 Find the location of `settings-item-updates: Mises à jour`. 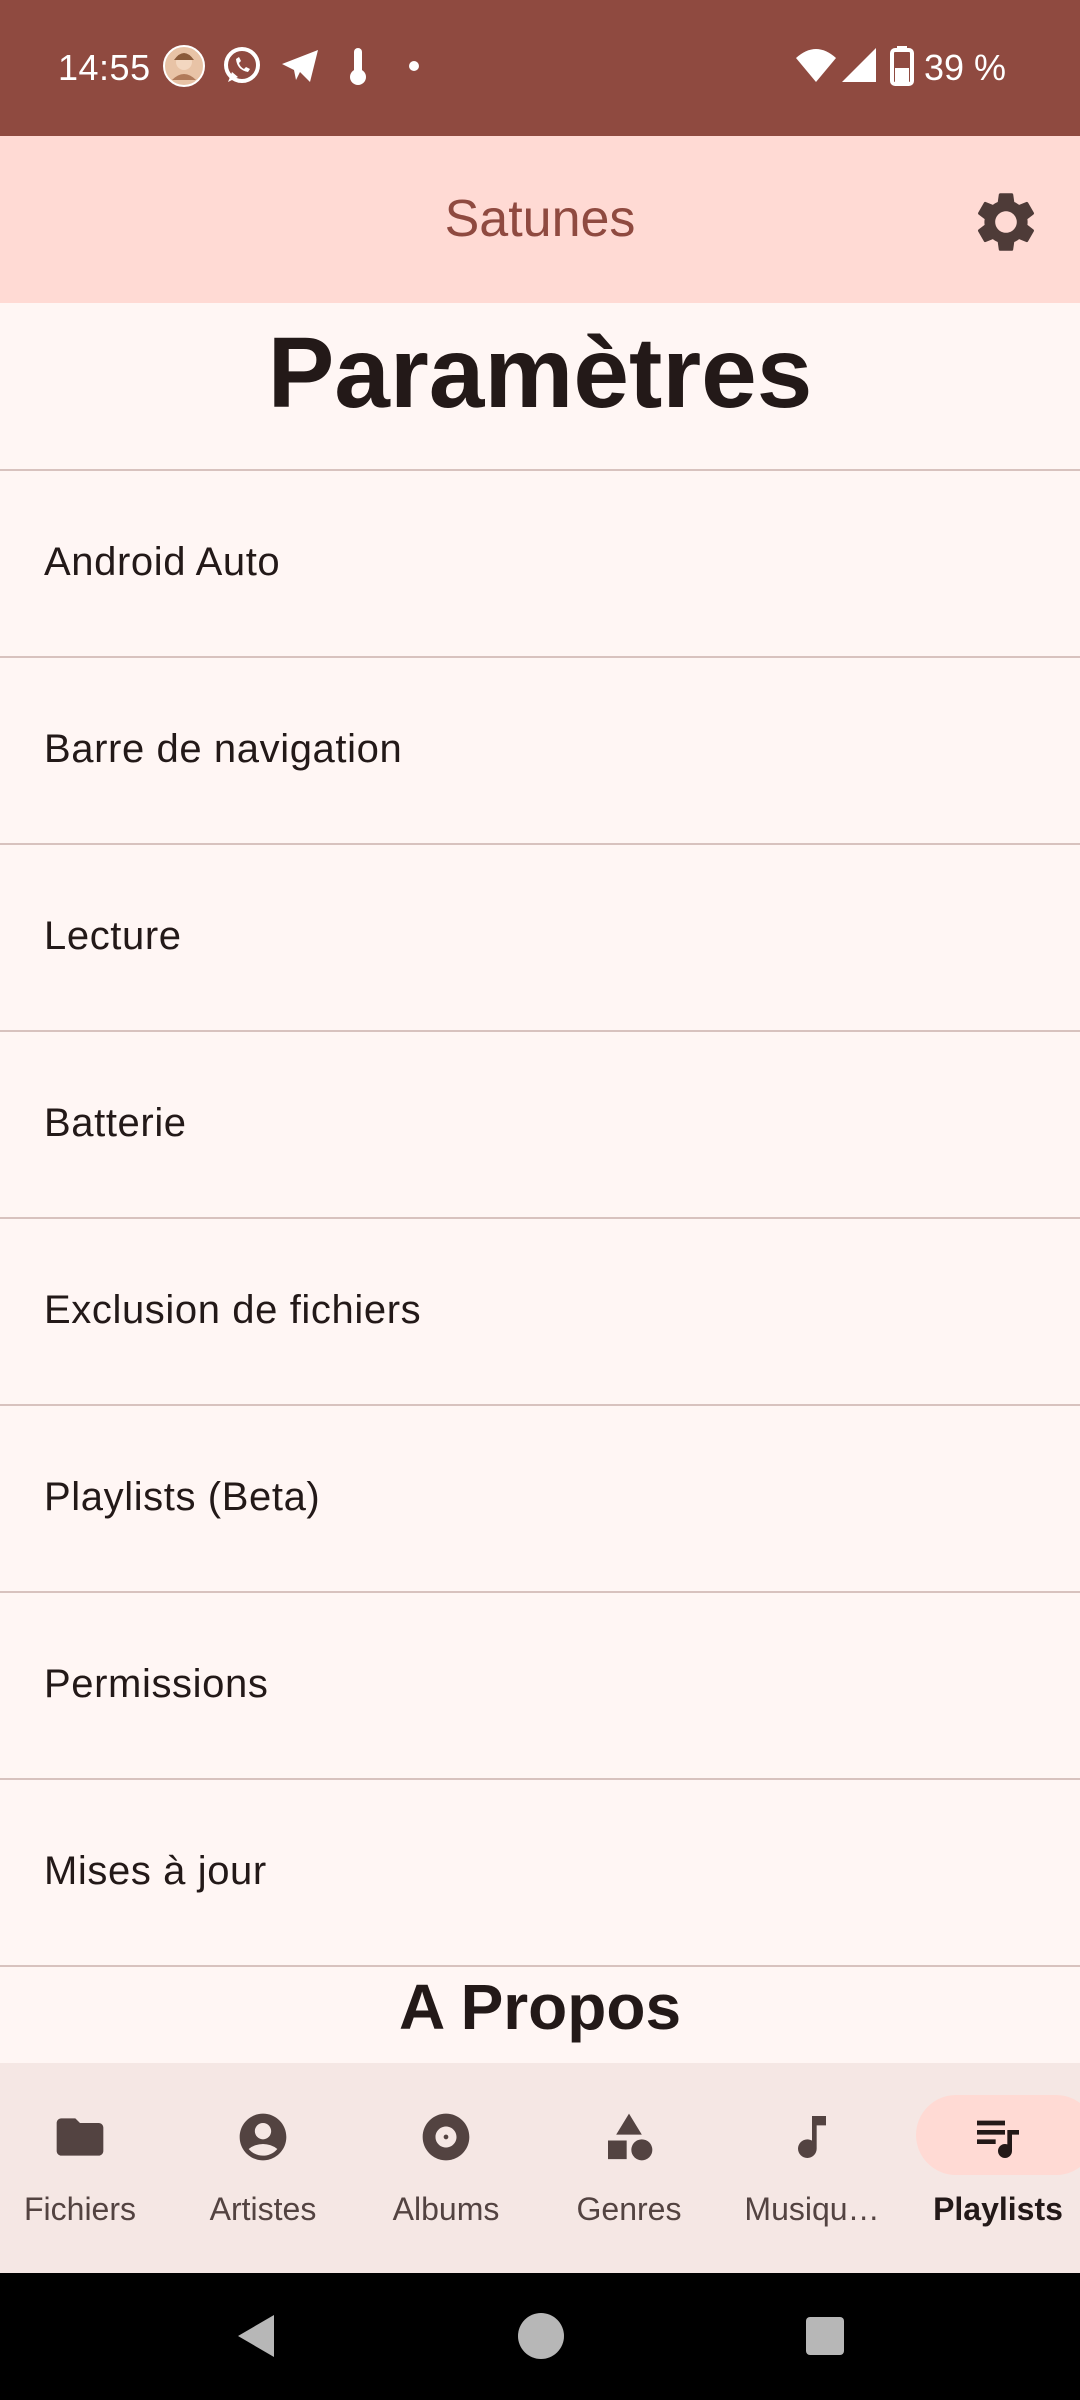

settings-item-updates: Mises à jour is located at coordinates (540, 1871).